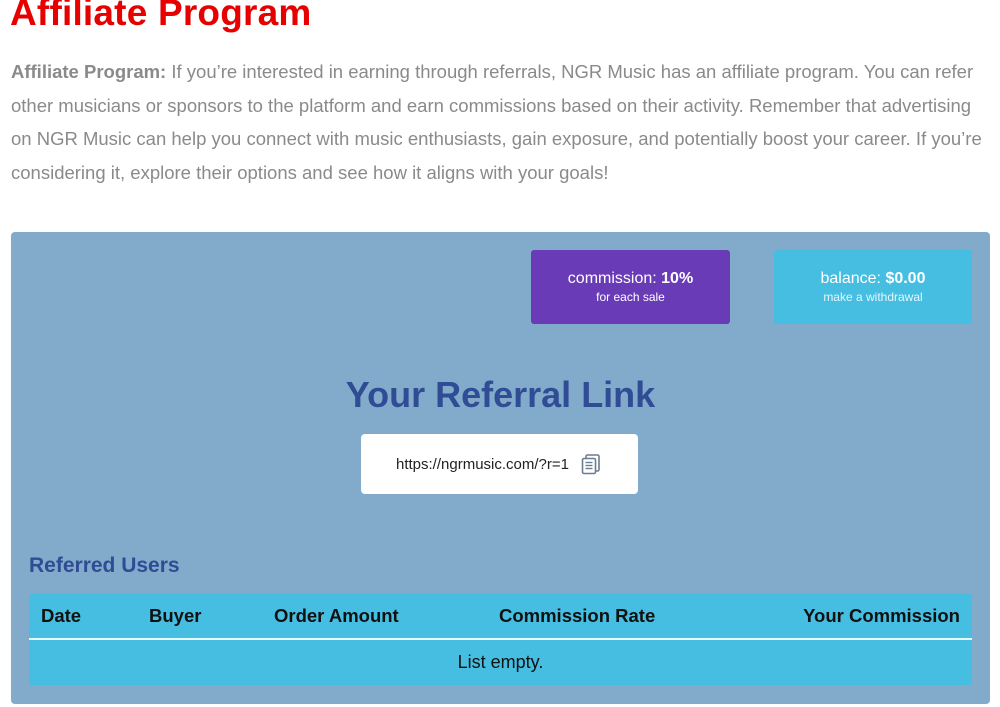 The height and width of the screenshot is (707, 1000). I want to click on balance-card: balance: $0.00 make a withdrawal, so click(873, 287).